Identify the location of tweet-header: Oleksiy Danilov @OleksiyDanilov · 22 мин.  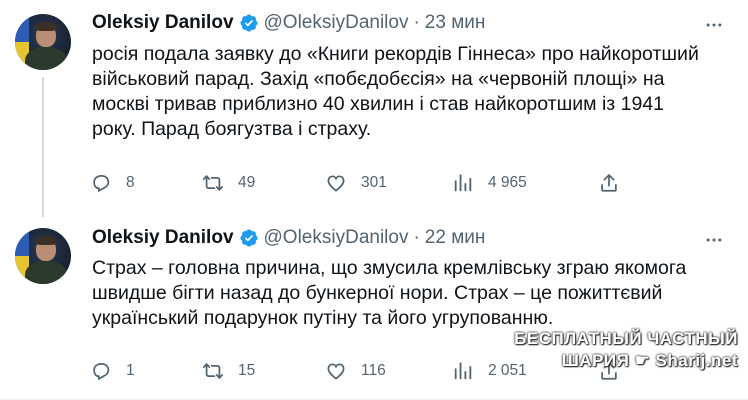
(288, 238).